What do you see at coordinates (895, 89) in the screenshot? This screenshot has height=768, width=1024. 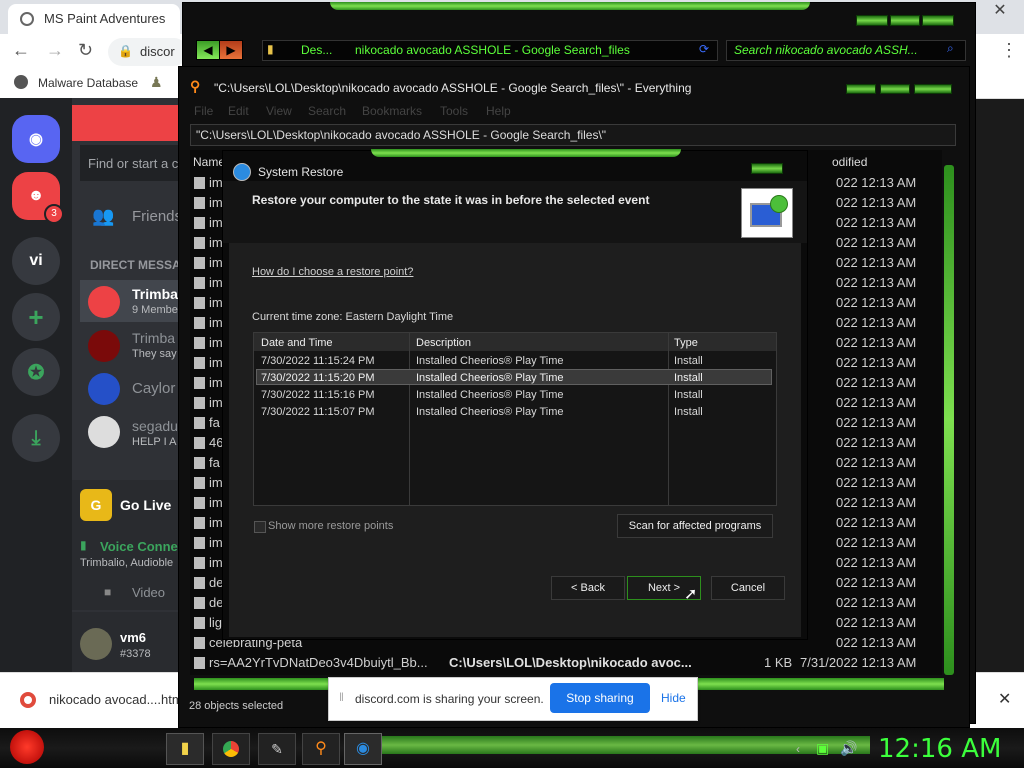 I see `everything-maximize-button` at bounding box center [895, 89].